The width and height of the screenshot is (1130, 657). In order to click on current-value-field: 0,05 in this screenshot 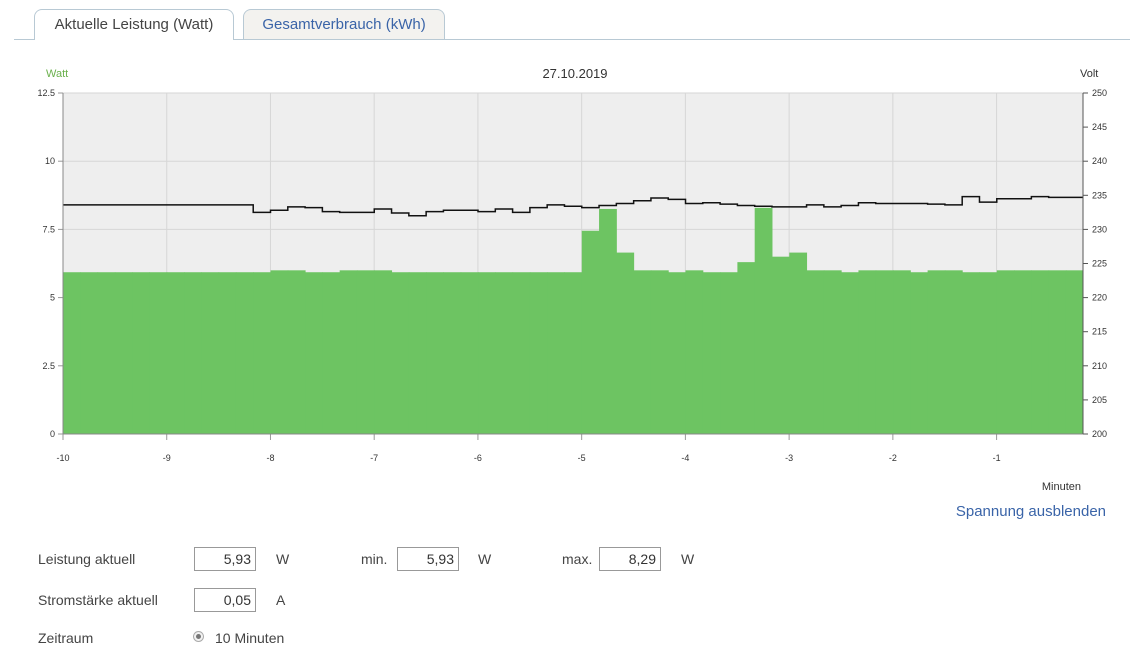, I will do `click(225, 600)`.